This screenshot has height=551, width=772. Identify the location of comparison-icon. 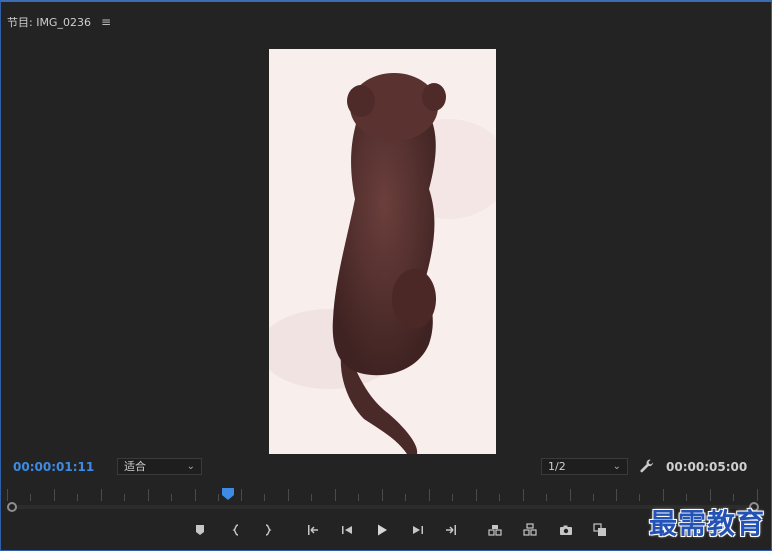
(599, 529).